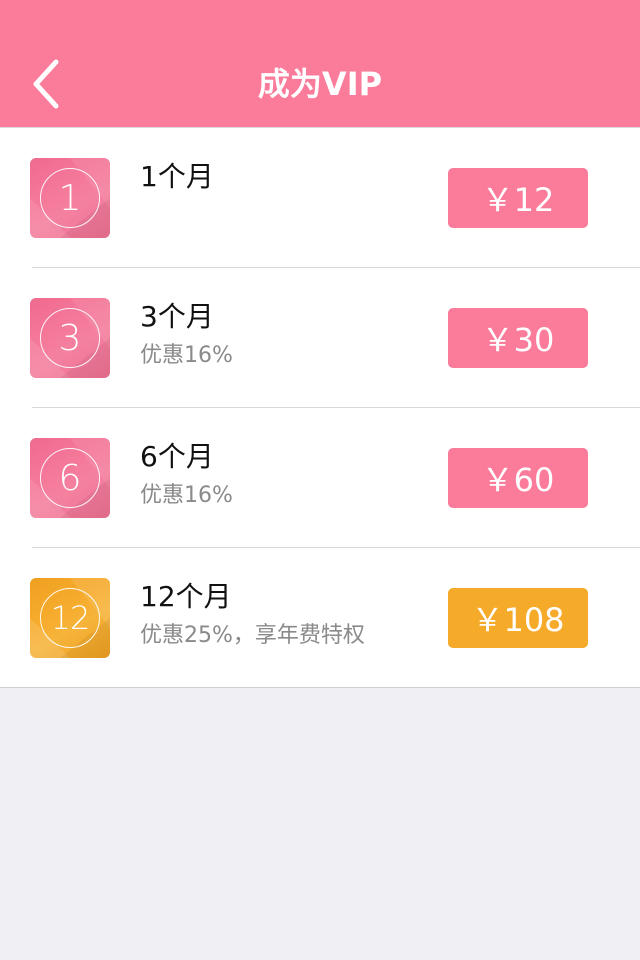 This screenshot has width=640, height=960. What do you see at coordinates (518, 338) in the screenshot?
I see `buy-3-months-button: ￥30` at bounding box center [518, 338].